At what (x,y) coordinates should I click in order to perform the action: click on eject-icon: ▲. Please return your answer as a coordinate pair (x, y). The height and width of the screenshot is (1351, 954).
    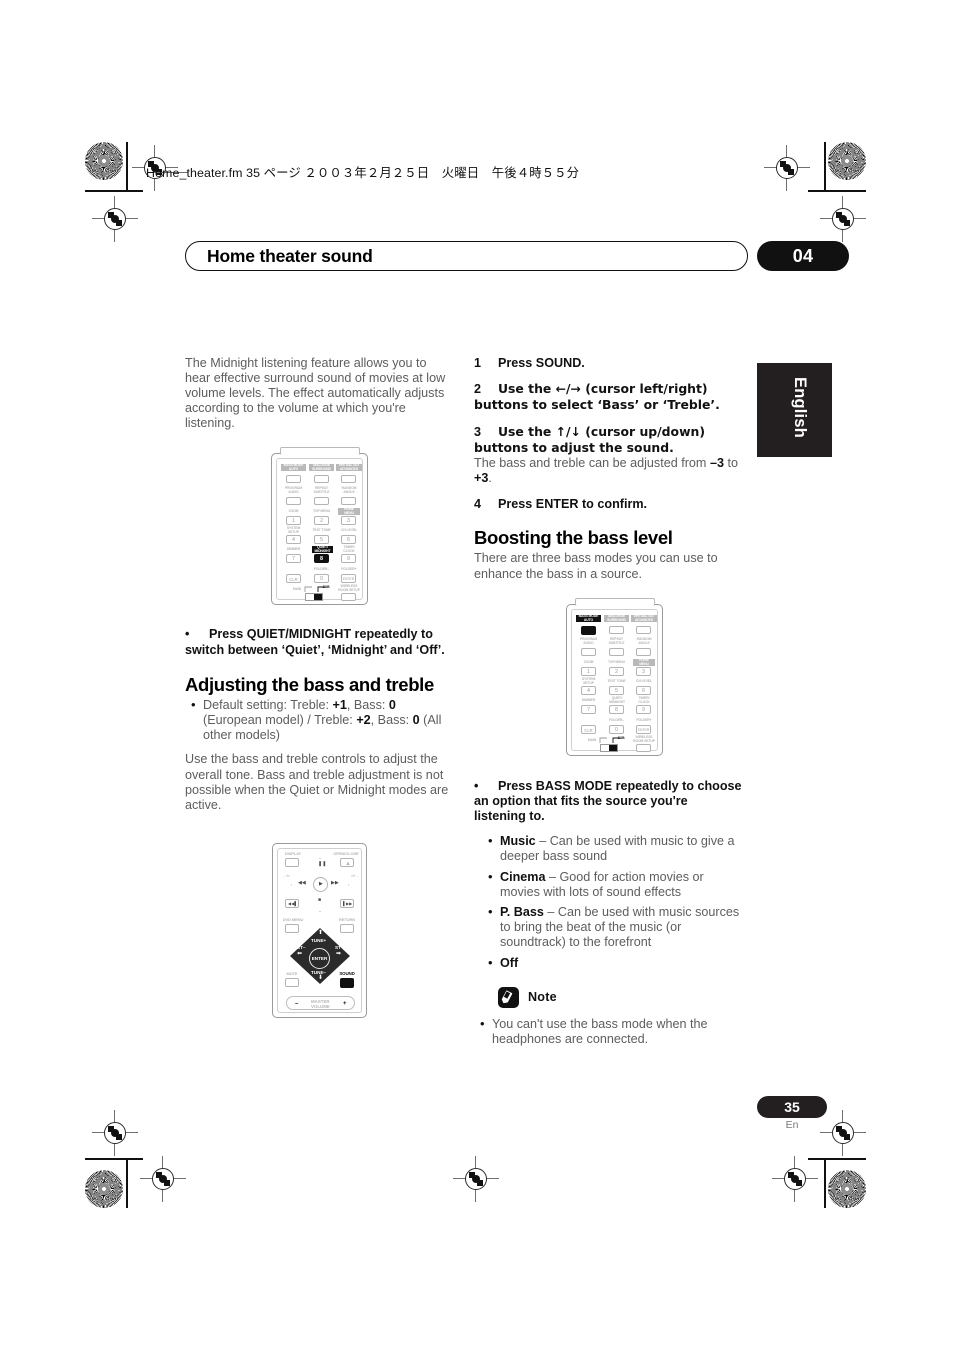
    Looking at the image, I should click on (348, 863).